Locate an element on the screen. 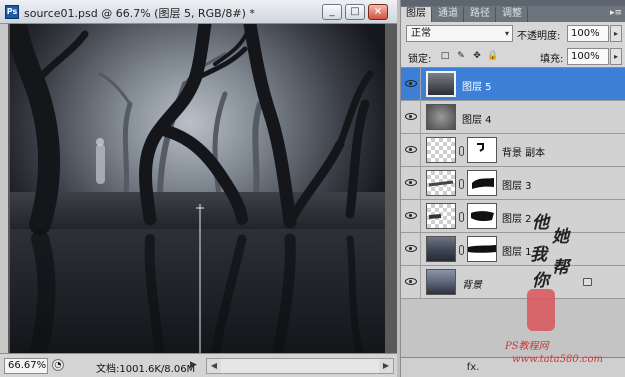 This screenshot has height=377, width=625. layer-row-2: 图层 2 is located at coordinates (513, 216).